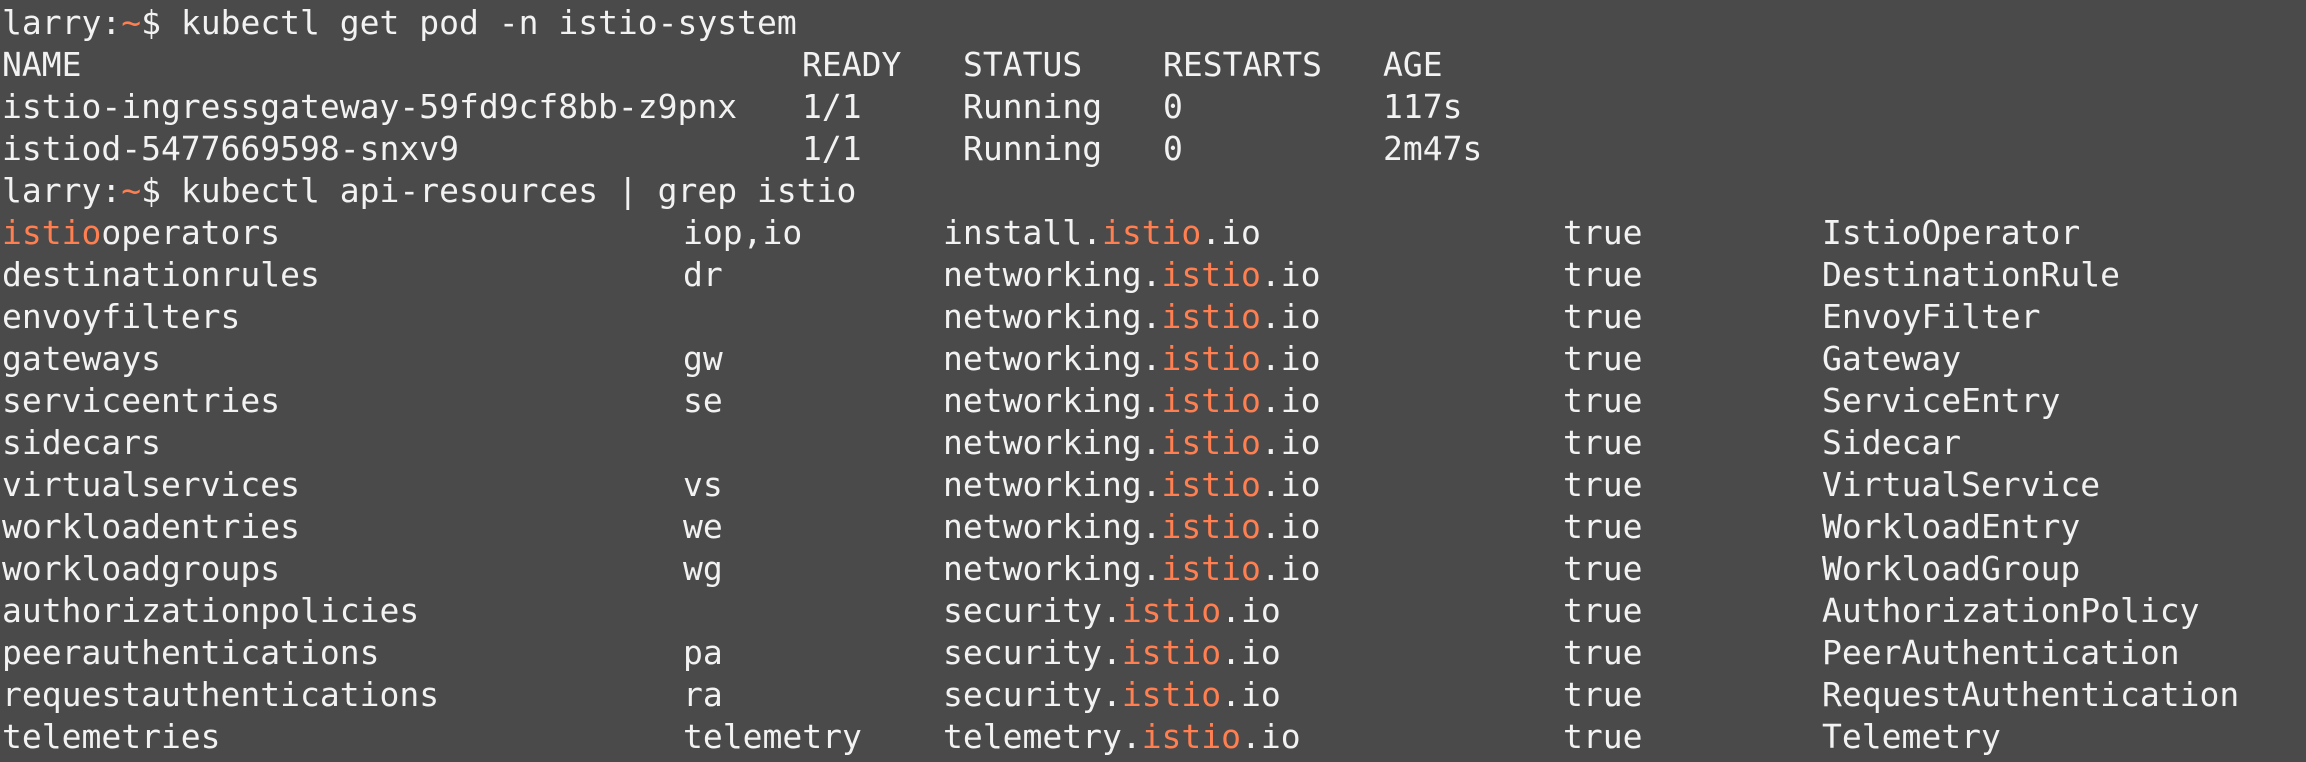  Describe the element at coordinates (220, 695) in the screenshot. I see `resource-name: requestauthentications` at that location.